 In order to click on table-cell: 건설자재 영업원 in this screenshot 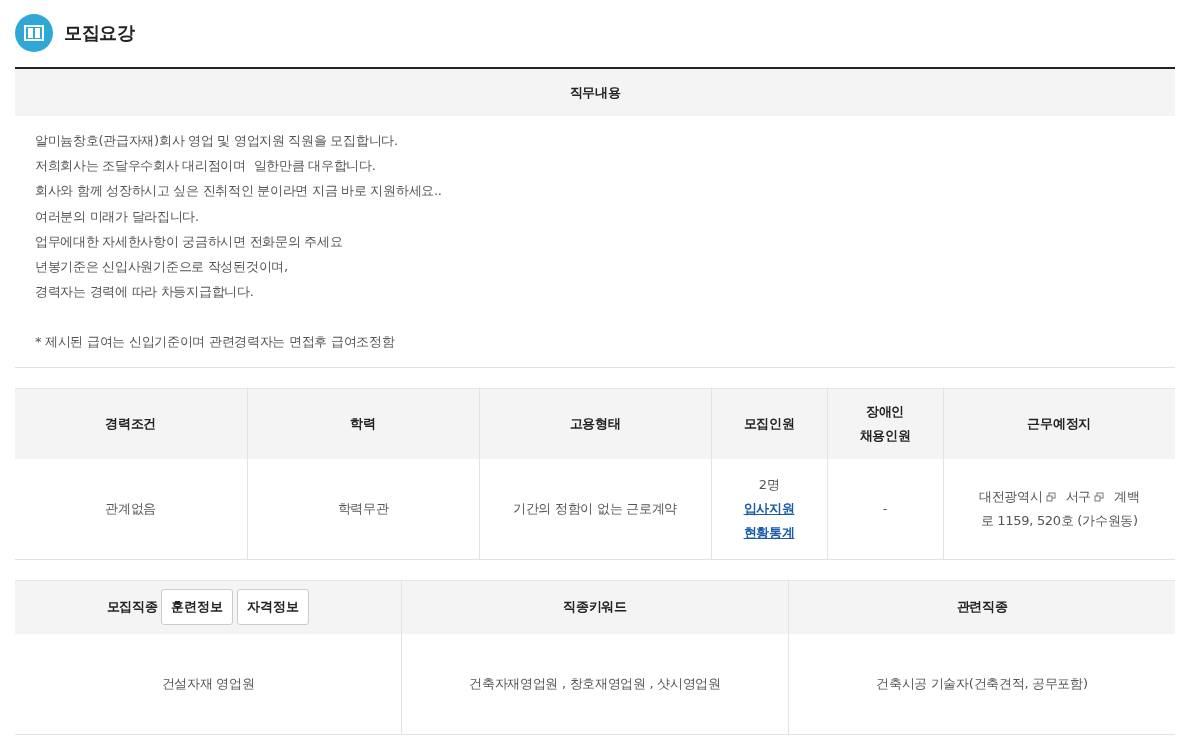, I will do `click(208, 684)`.